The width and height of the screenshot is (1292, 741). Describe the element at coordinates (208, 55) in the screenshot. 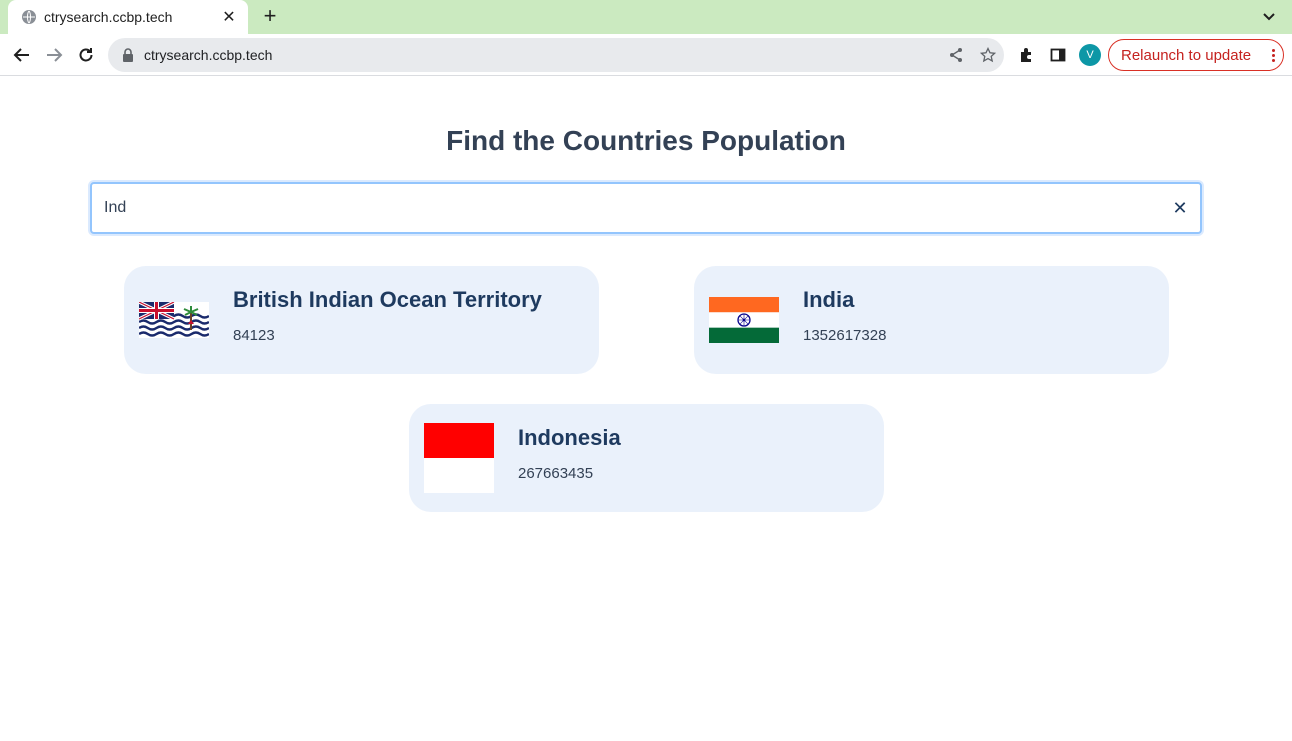

I see `url-text: ctrysearch.ccbp.tech` at that location.